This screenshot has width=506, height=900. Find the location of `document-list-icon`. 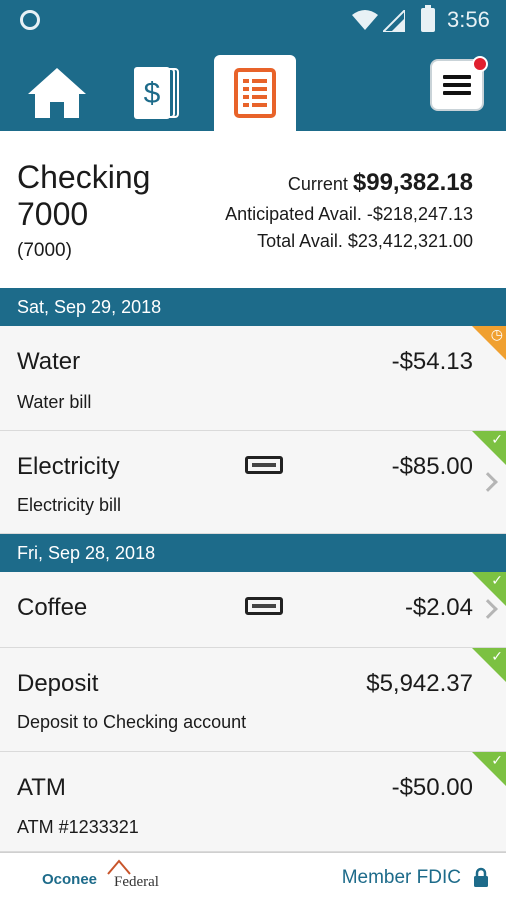

document-list-icon is located at coordinates (255, 93).